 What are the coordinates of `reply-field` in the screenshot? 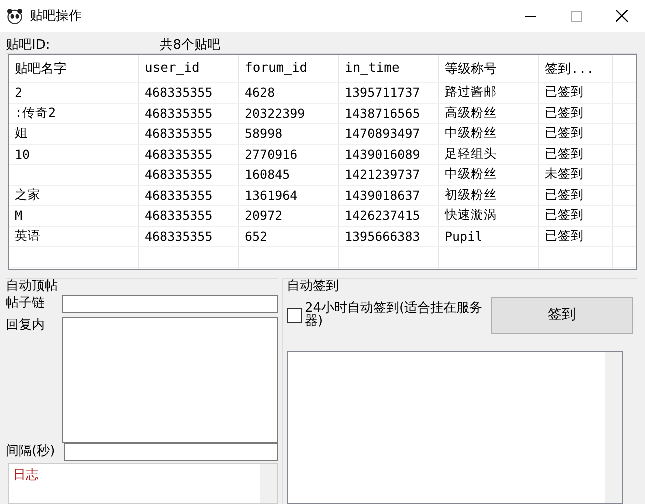 It's located at (170, 380).